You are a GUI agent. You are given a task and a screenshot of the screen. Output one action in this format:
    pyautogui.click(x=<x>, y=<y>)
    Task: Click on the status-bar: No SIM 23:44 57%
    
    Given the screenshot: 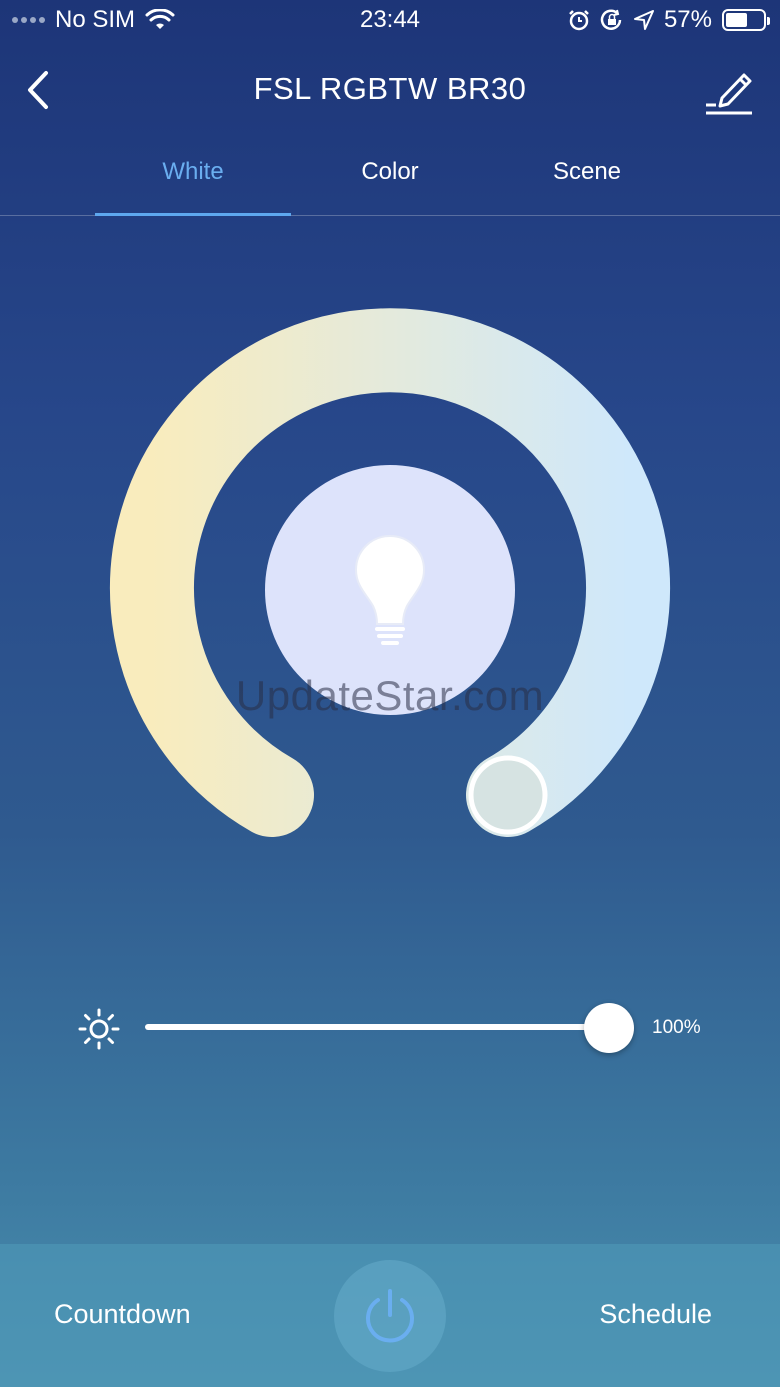 What is the action you would take?
    pyautogui.click(x=390, y=21)
    